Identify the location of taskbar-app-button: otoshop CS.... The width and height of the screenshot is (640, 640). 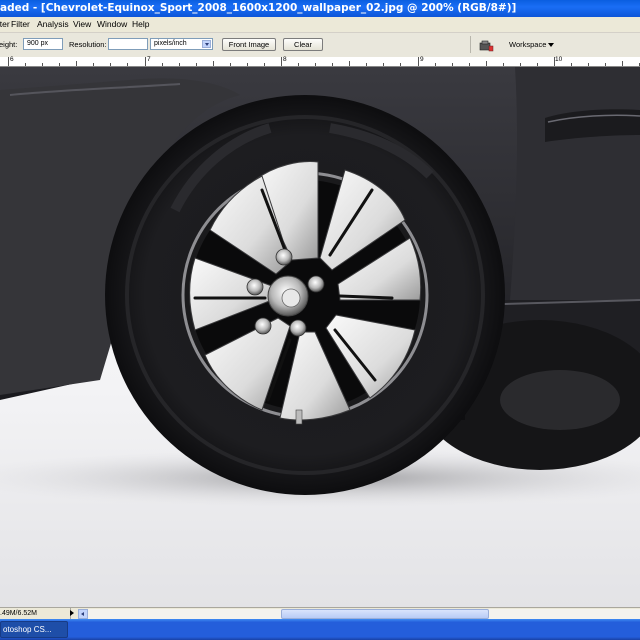
(34, 629).